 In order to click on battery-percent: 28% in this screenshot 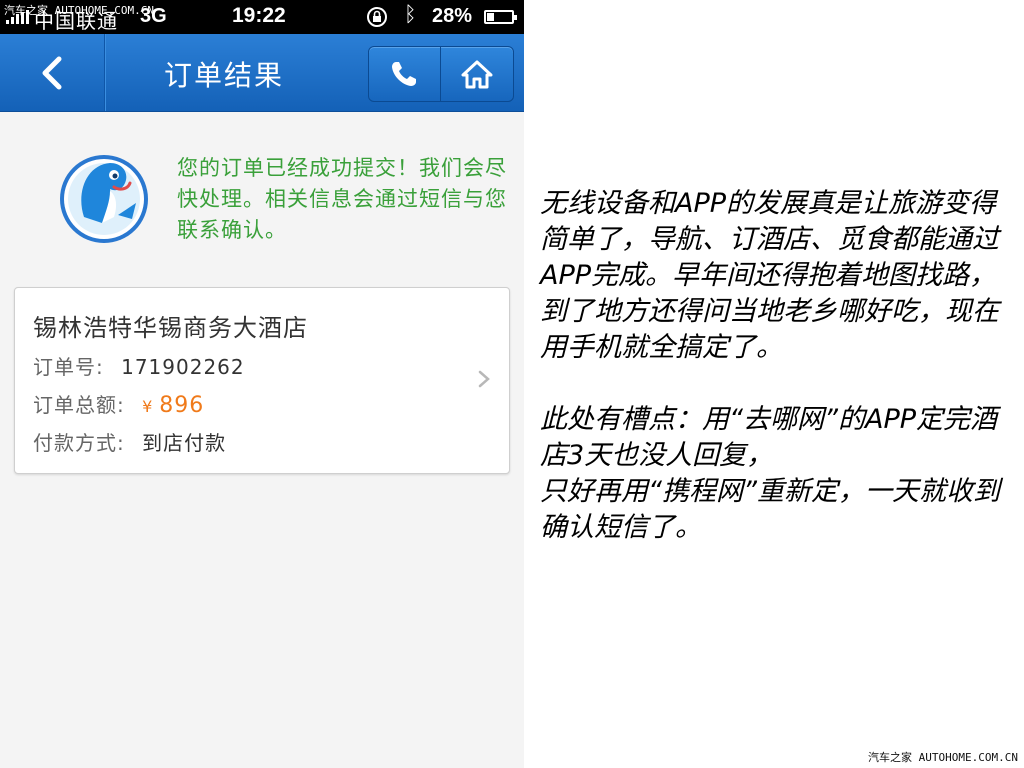, I will do `click(452, 16)`.